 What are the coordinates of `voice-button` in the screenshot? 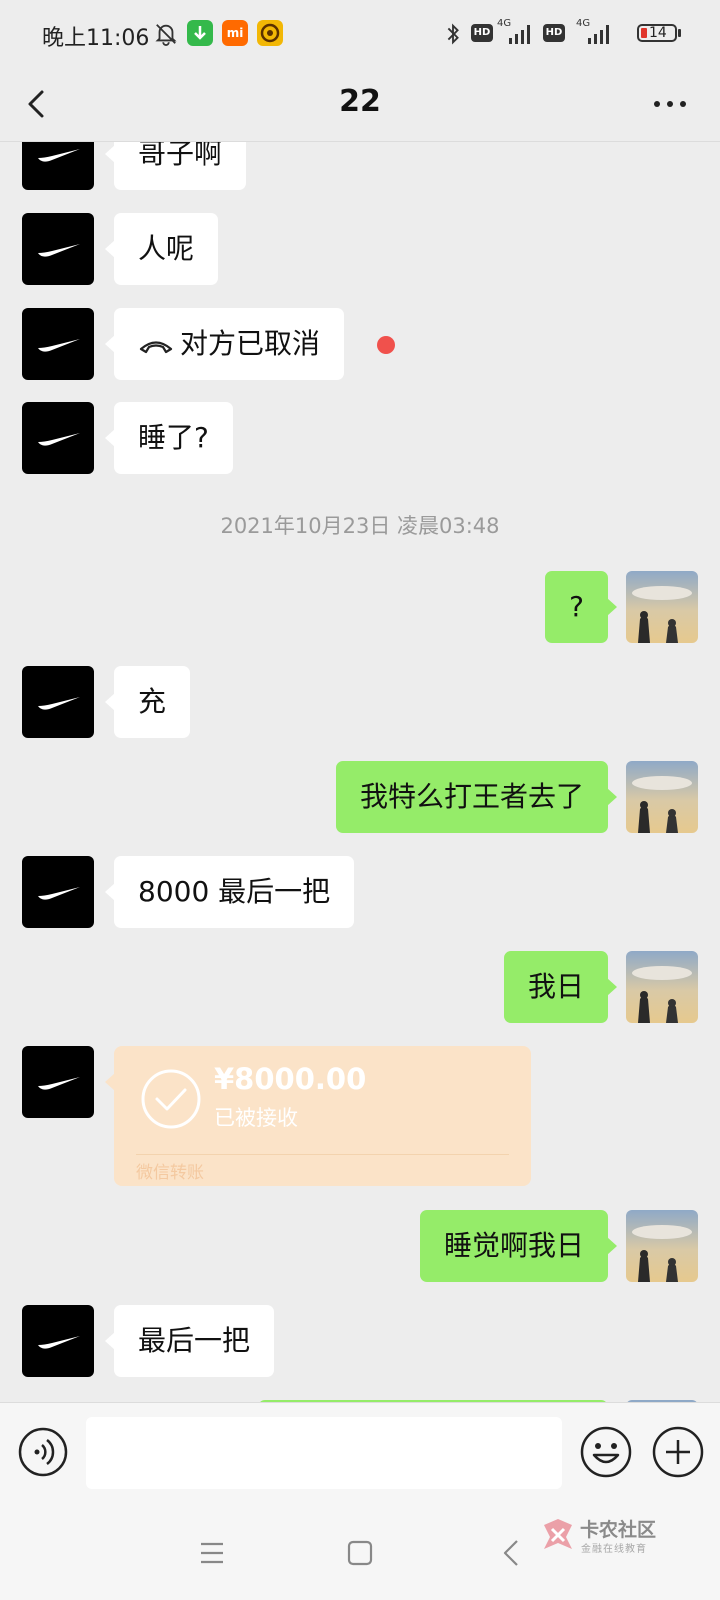 It's located at (43, 1452).